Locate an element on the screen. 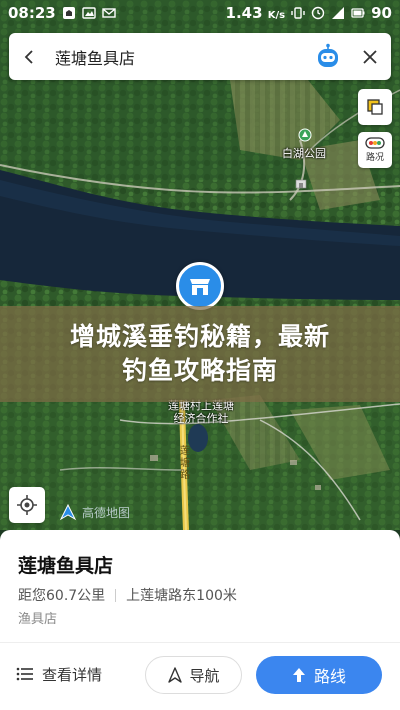  navigate-button: 导航 is located at coordinates (193, 675).